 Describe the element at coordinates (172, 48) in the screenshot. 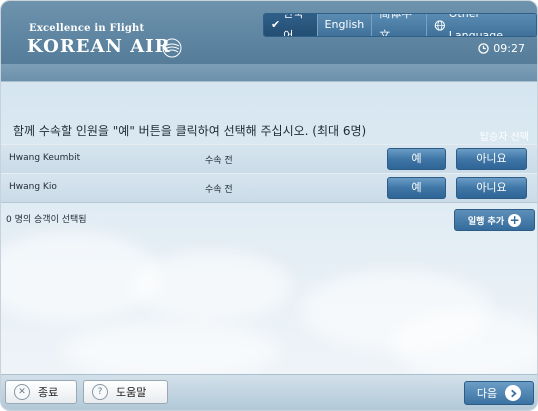

I see `taeguk-logo-icon` at that location.